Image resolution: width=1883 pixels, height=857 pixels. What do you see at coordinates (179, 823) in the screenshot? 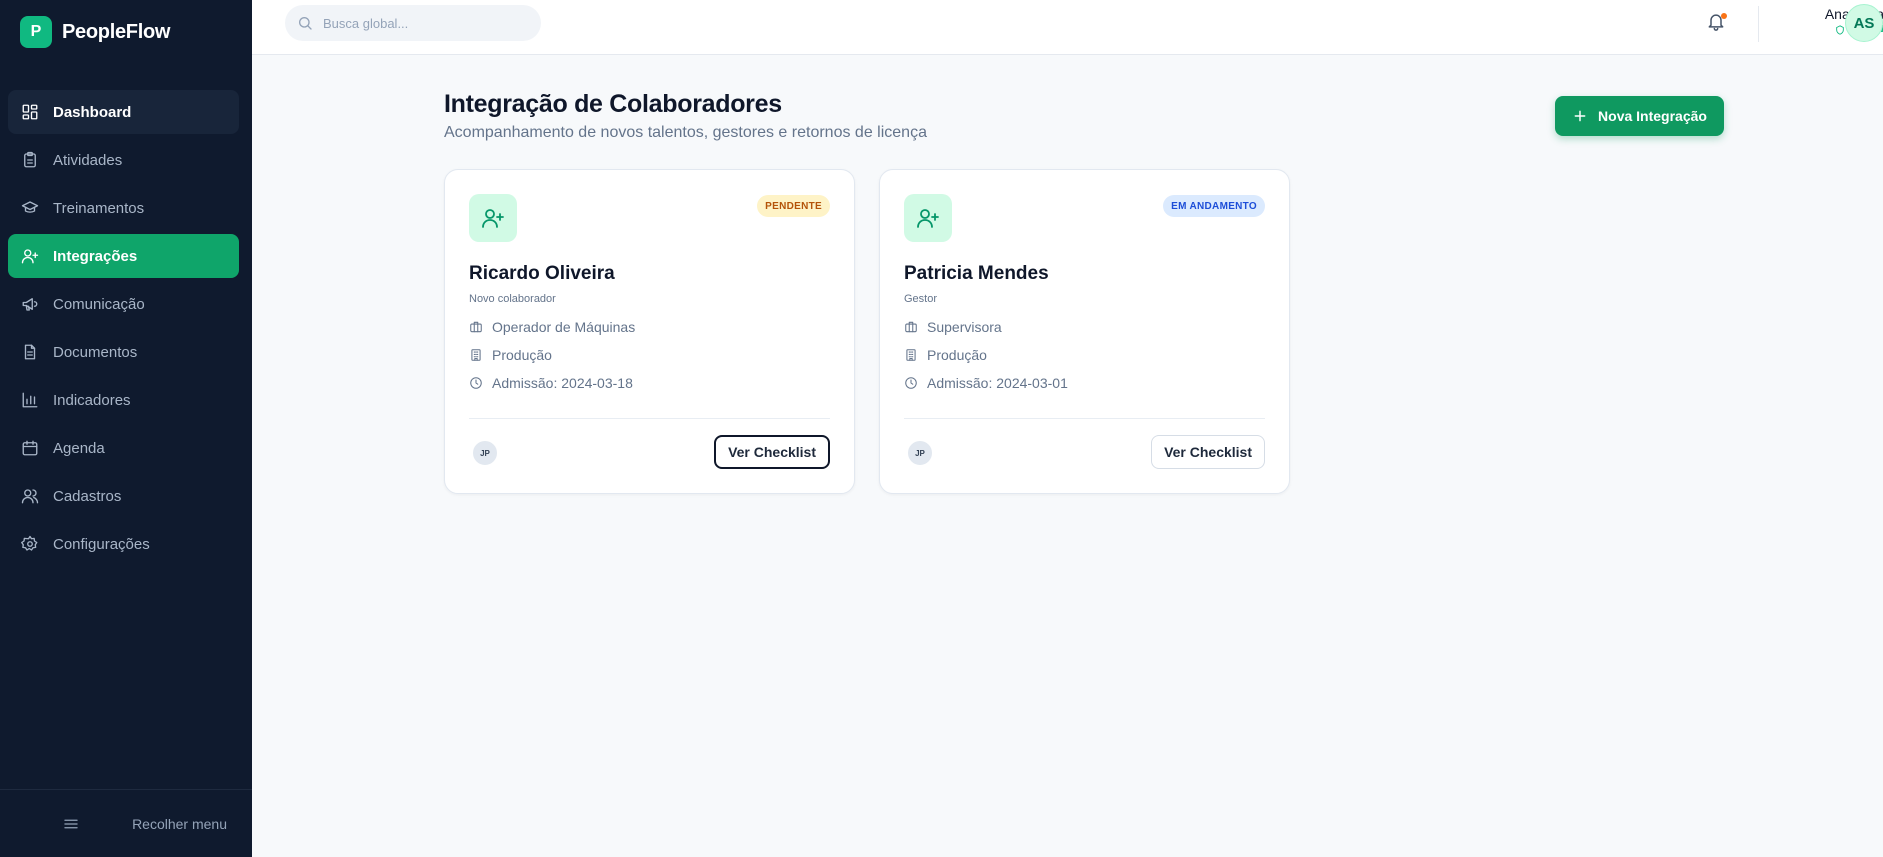
I see `collapse-menu-label: Recolher menu` at bounding box center [179, 823].